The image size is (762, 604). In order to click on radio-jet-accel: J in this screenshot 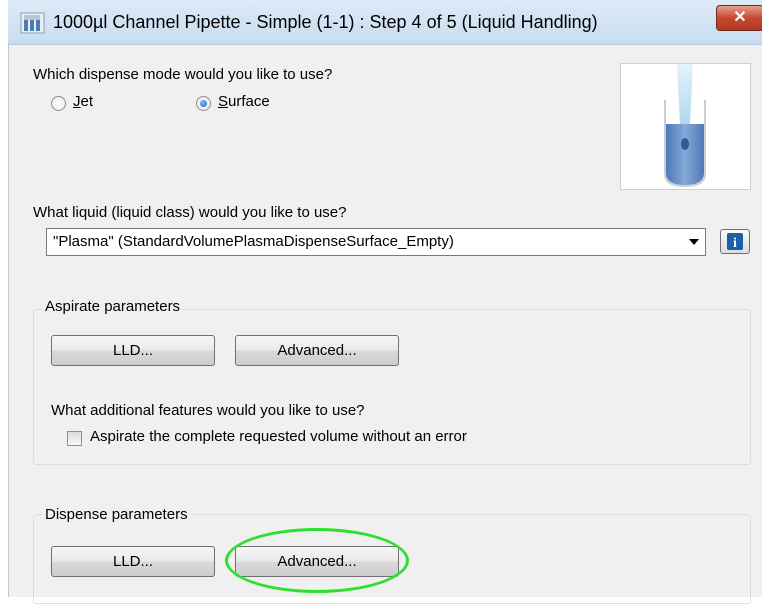, I will do `click(77, 101)`.